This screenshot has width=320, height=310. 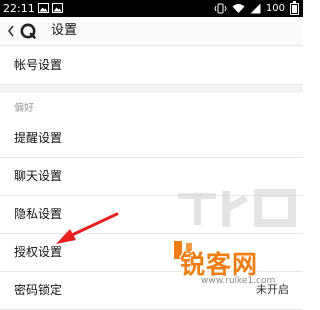 I want to click on status-bar: 22:11 100, so click(x=151, y=8).